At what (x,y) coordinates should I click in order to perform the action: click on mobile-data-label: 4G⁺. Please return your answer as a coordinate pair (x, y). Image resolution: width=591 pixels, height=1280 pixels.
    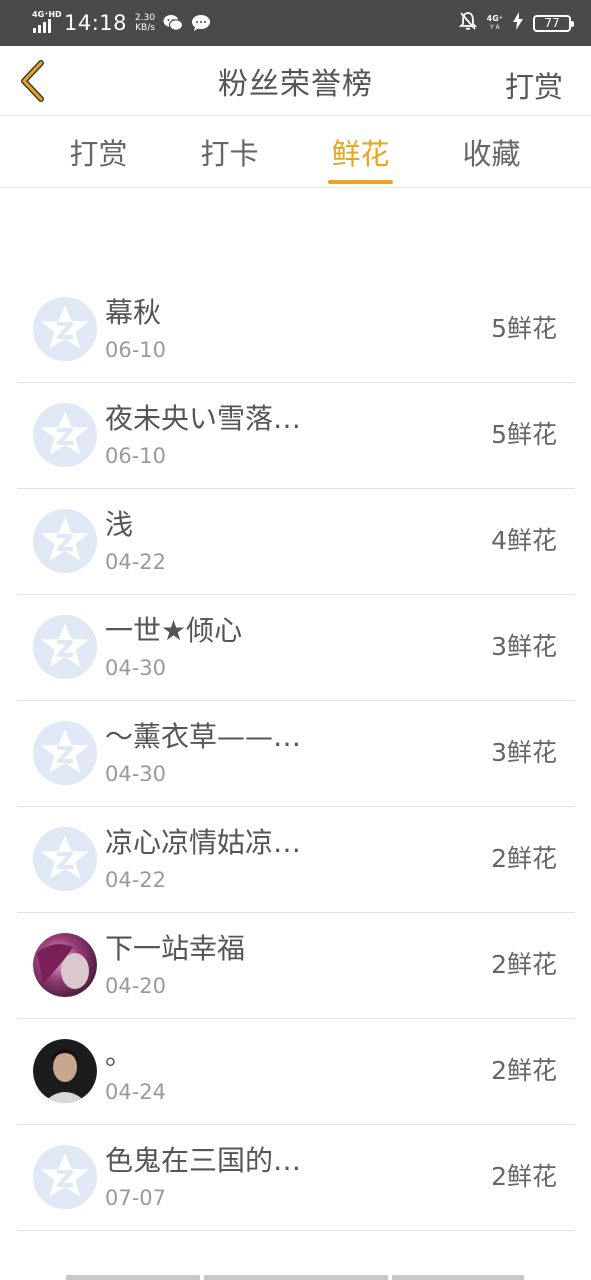
    Looking at the image, I should click on (494, 18).